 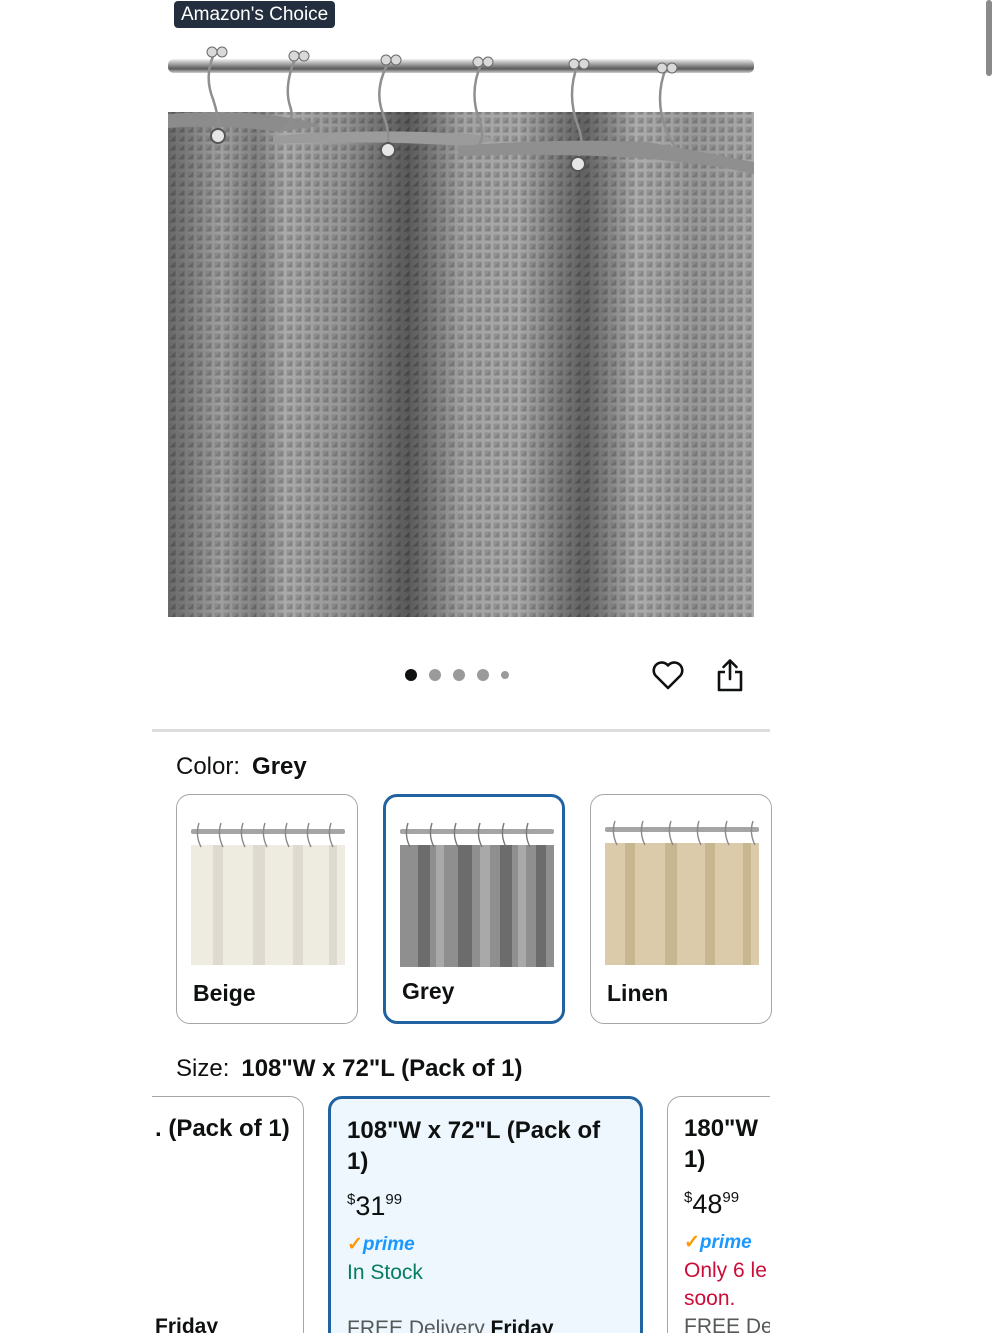 I want to click on swatch-label: Grey, so click(x=428, y=991).